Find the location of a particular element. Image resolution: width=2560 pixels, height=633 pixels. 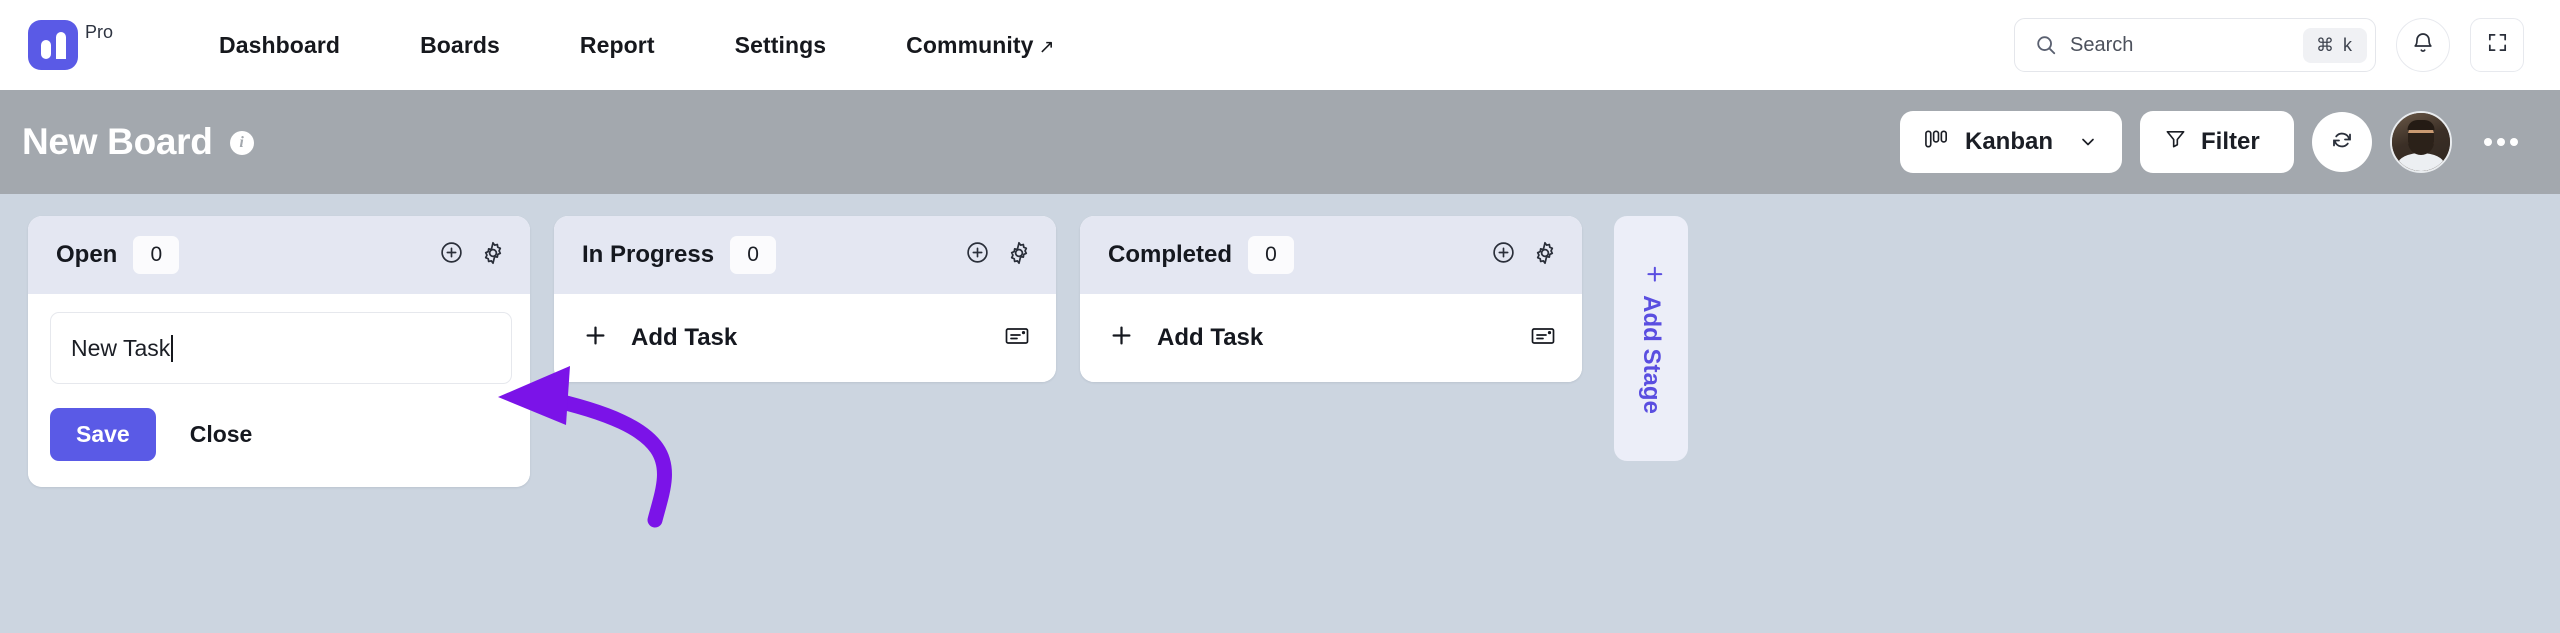

fullscreen-button is located at coordinates (2497, 45).